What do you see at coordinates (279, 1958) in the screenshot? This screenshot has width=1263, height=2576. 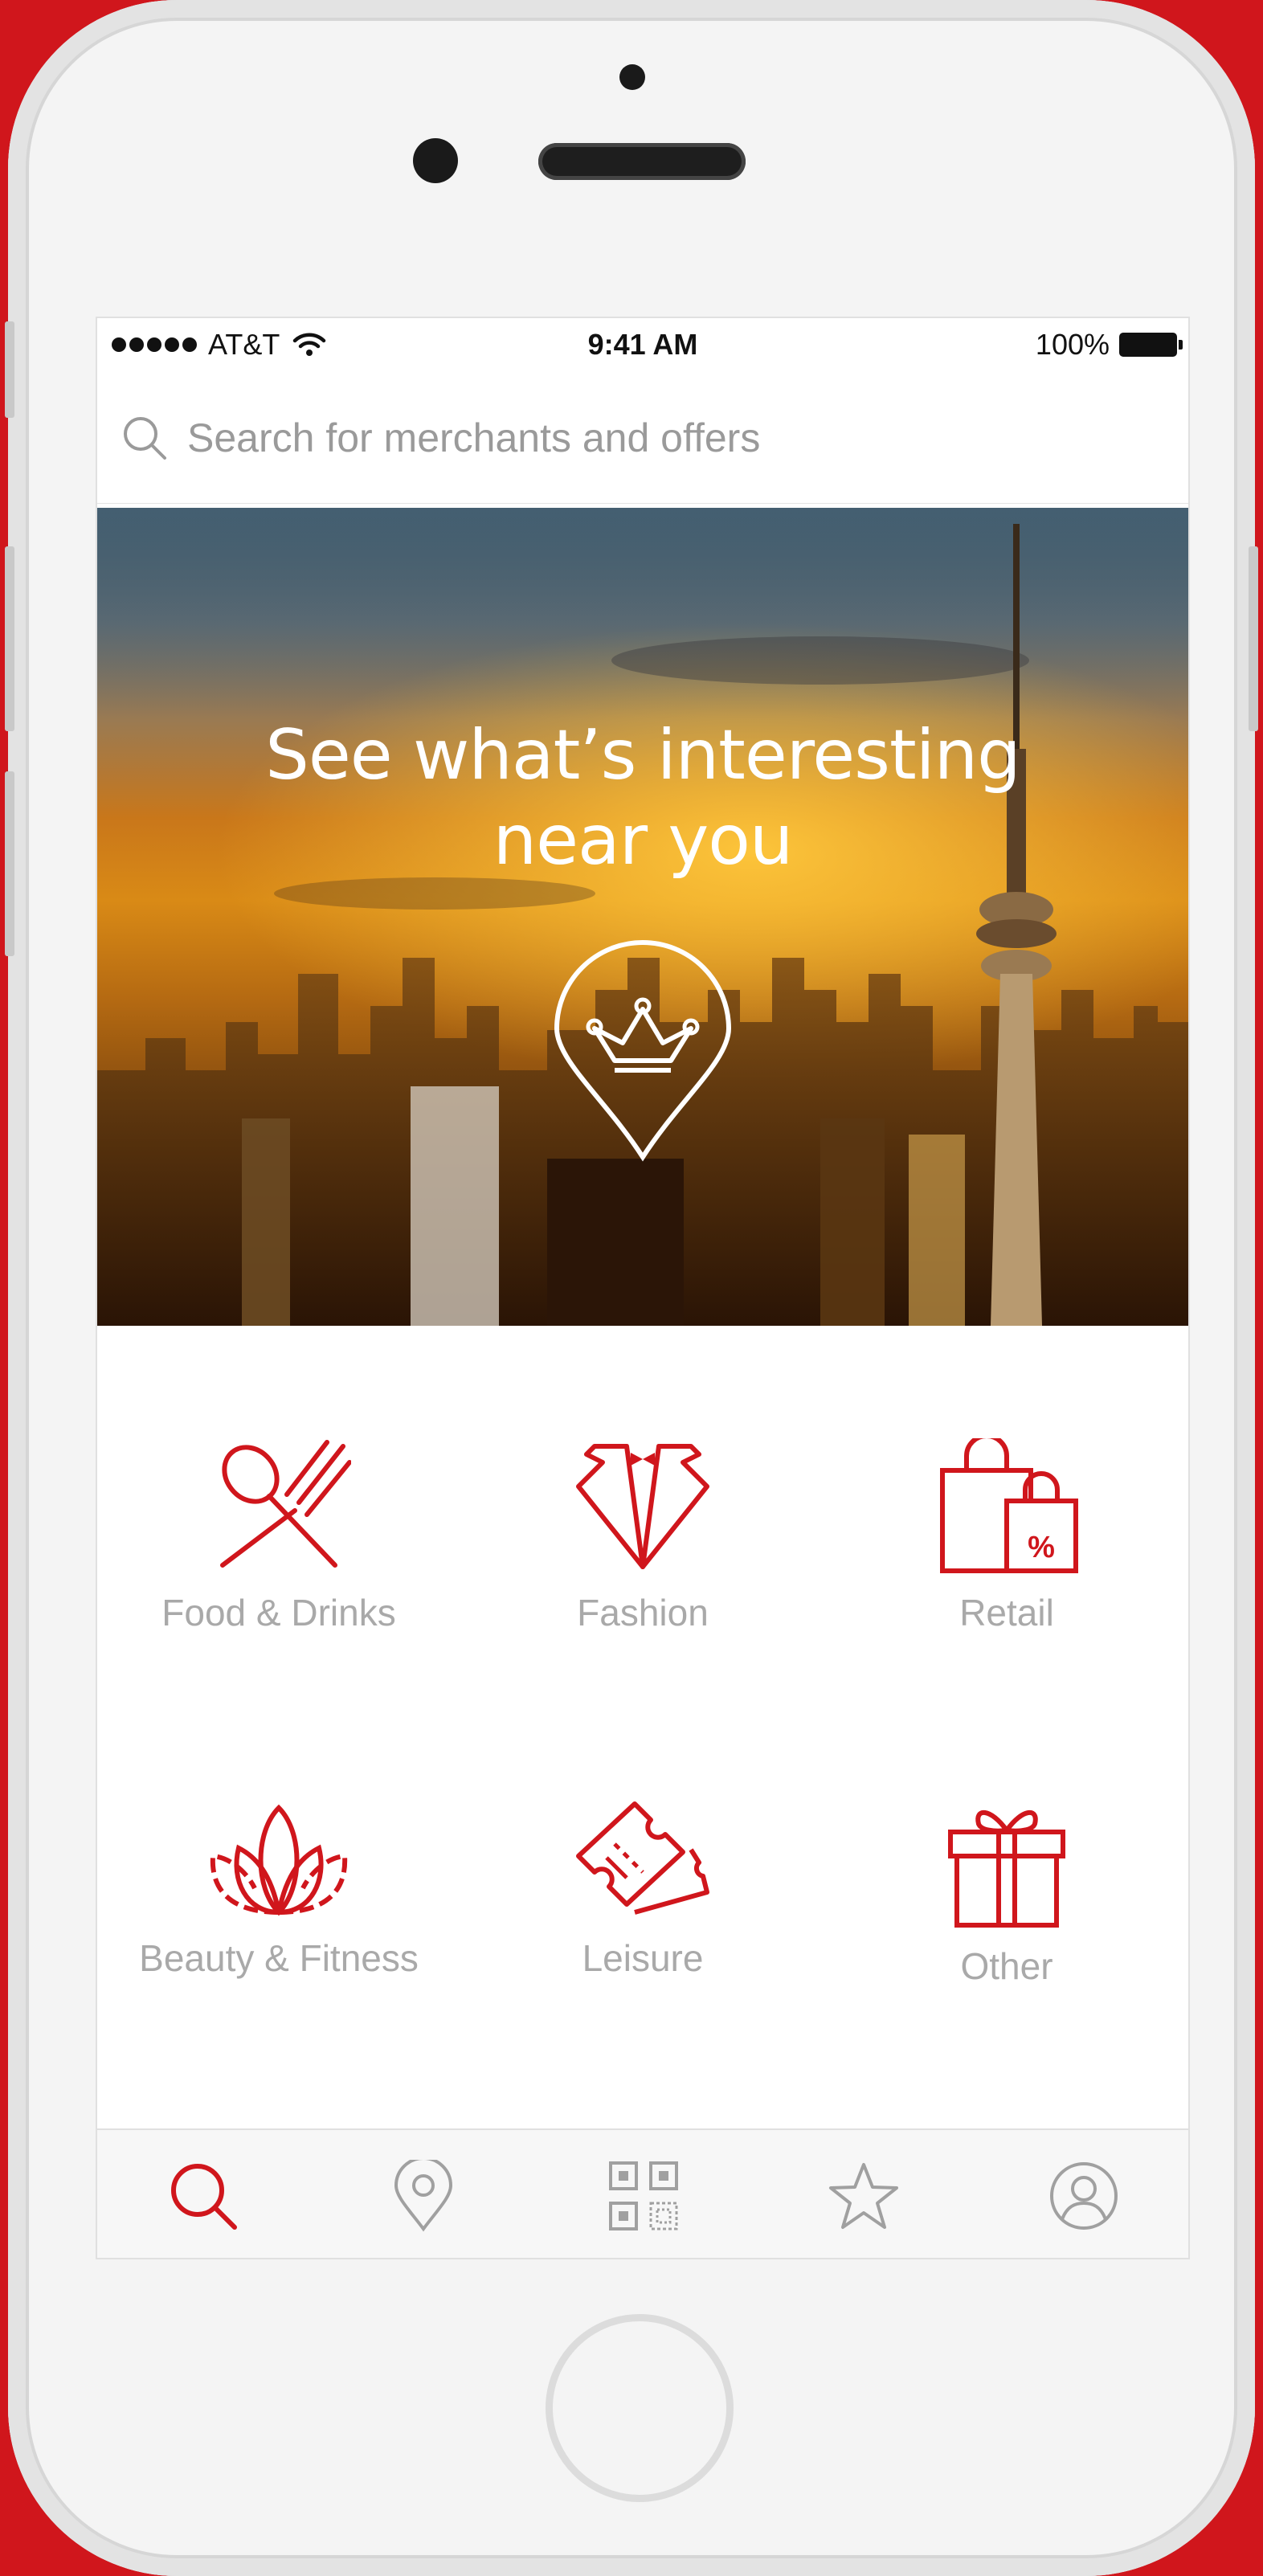 I see `category-label: Beauty & Fitness` at bounding box center [279, 1958].